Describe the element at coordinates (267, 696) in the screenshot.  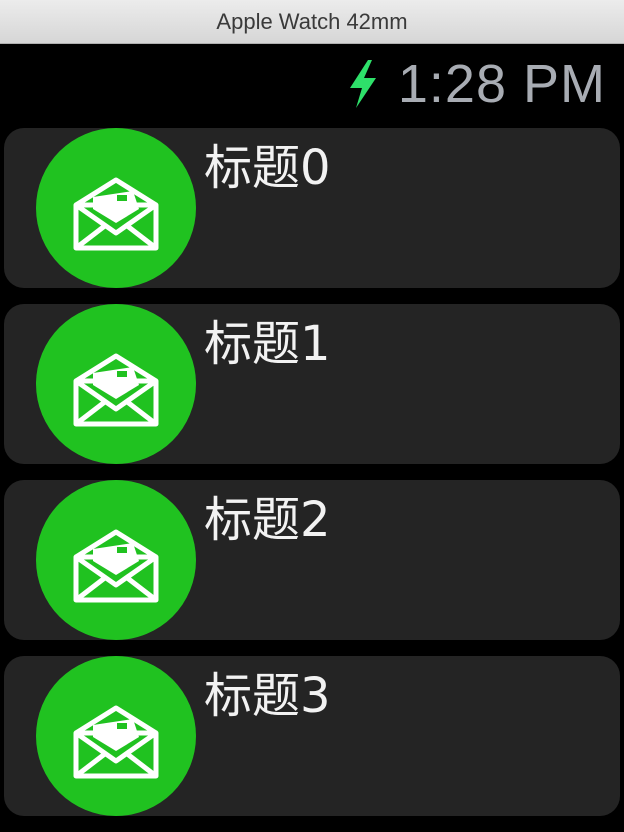
I see `list-item-title: 标题3` at that location.